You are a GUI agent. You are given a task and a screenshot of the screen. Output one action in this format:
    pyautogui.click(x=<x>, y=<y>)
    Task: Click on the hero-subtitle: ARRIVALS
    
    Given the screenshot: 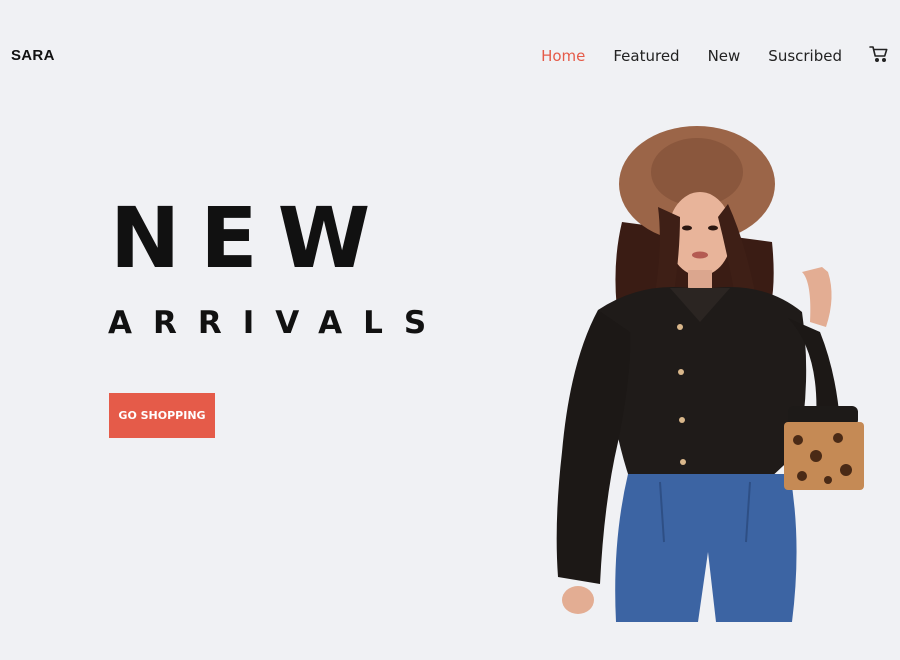 What is the action you would take?
    pyautogui.click(x=278, y=323)
    